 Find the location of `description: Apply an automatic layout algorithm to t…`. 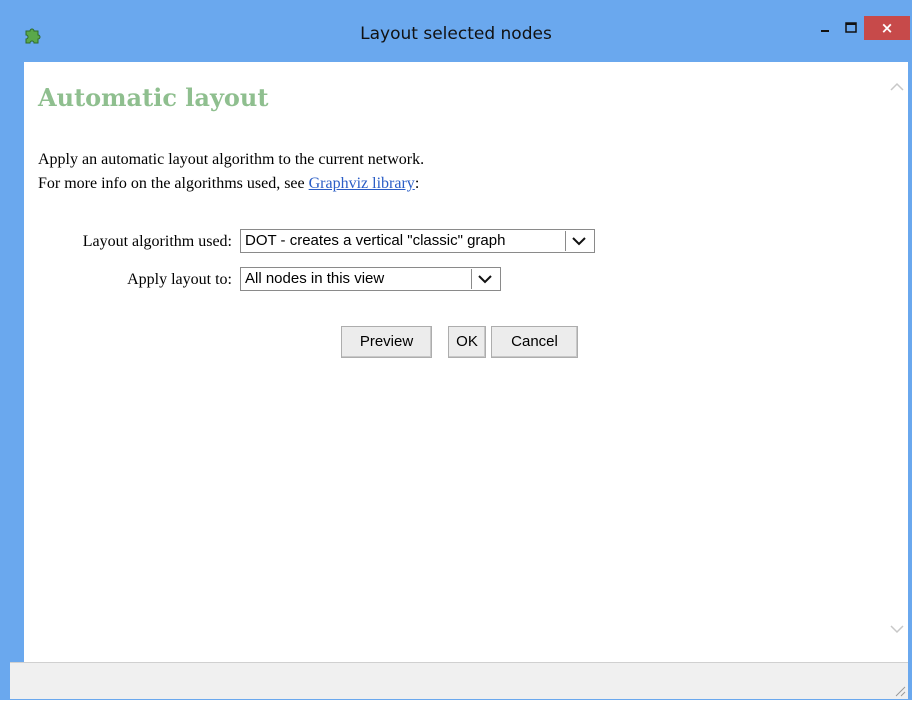

description: Apply an automatic layout algorithm to t… is located at coordinates (231, 172).